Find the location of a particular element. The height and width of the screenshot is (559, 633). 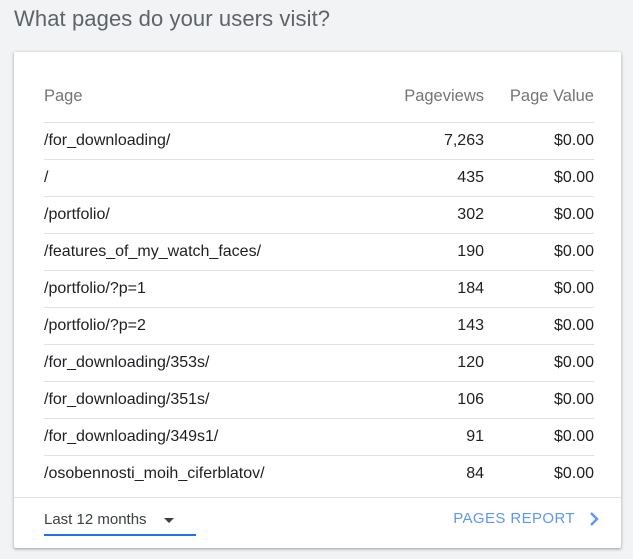

pageviews-cell: 302 is located at coordinates (470, 214).